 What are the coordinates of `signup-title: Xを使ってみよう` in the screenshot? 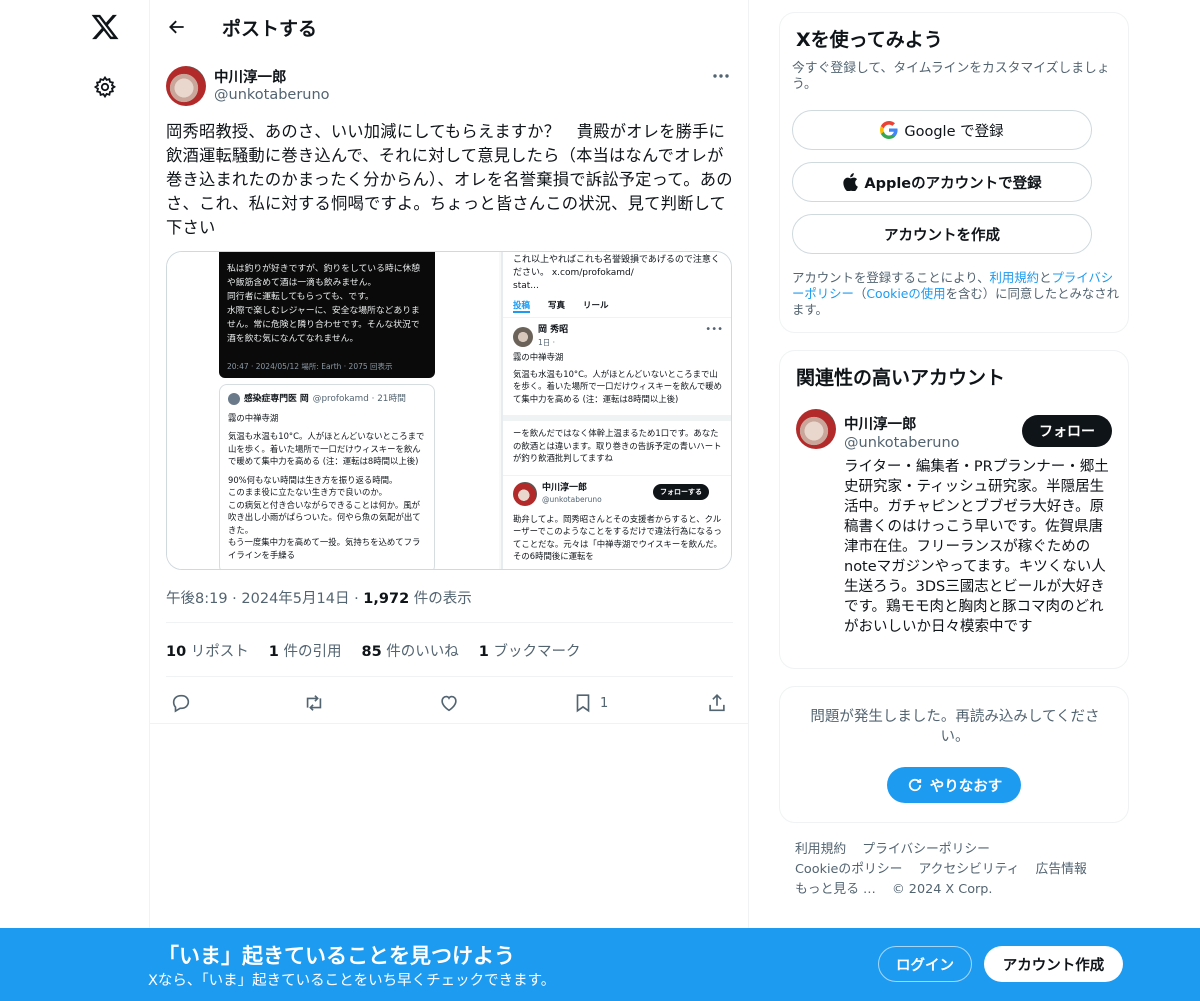 It's located at (869, 40).